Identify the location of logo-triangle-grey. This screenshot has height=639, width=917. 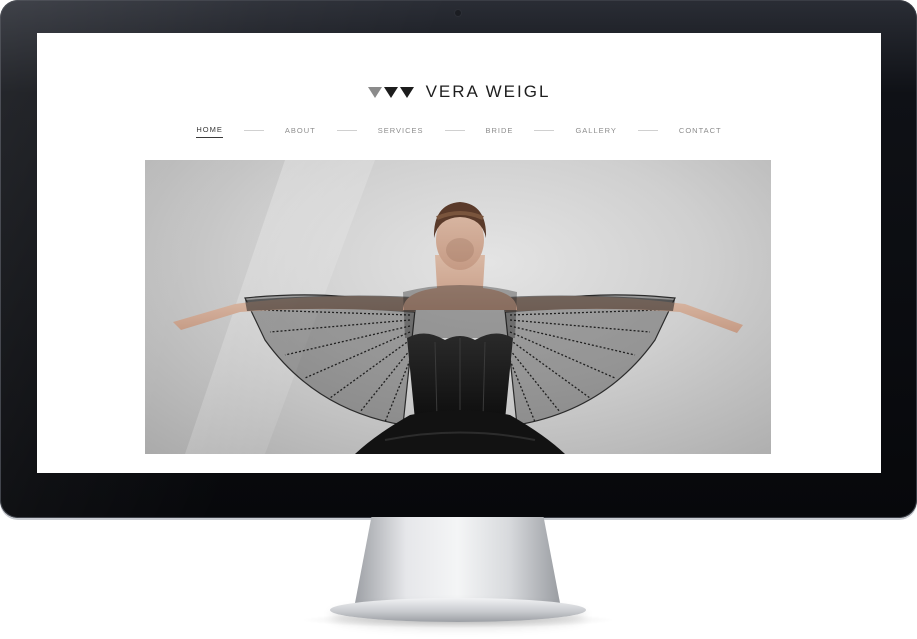
(374, 92).